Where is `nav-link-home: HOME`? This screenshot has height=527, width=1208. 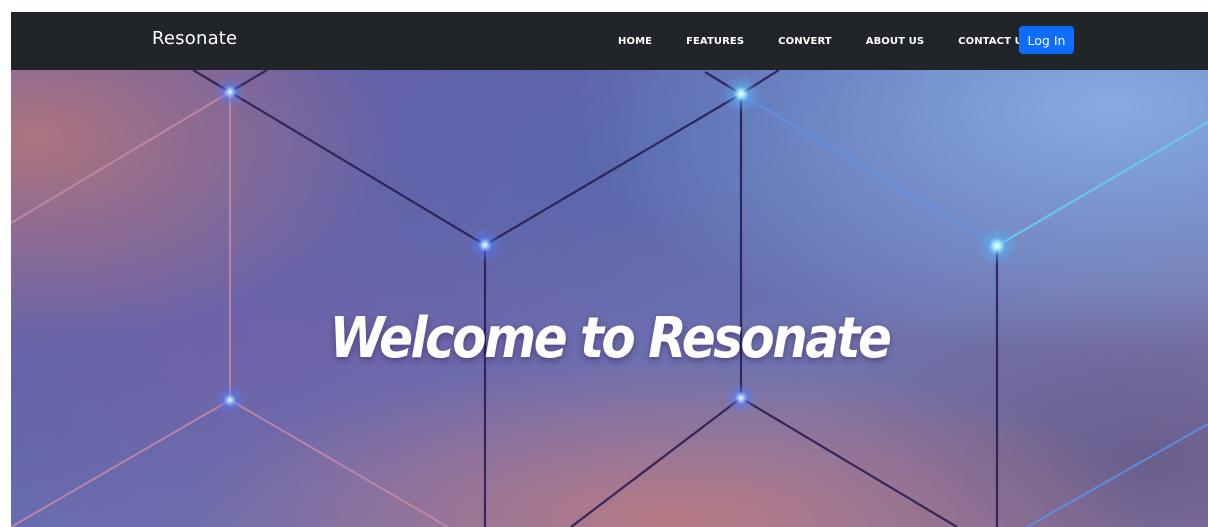
nav-link-home: HOME is located at coordinates (635, 41).